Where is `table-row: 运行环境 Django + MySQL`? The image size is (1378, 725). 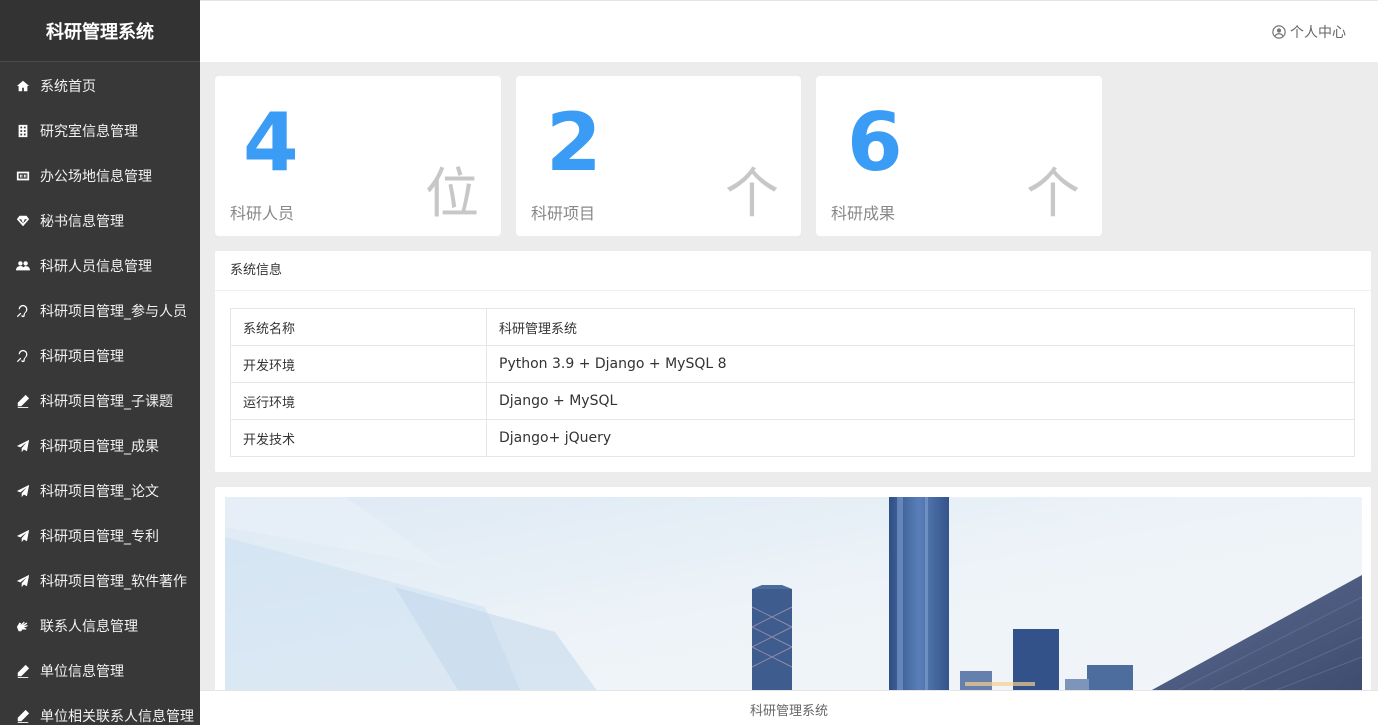 table-row: 运行环境 Django + MySQL is located at coordinates (792, 401).